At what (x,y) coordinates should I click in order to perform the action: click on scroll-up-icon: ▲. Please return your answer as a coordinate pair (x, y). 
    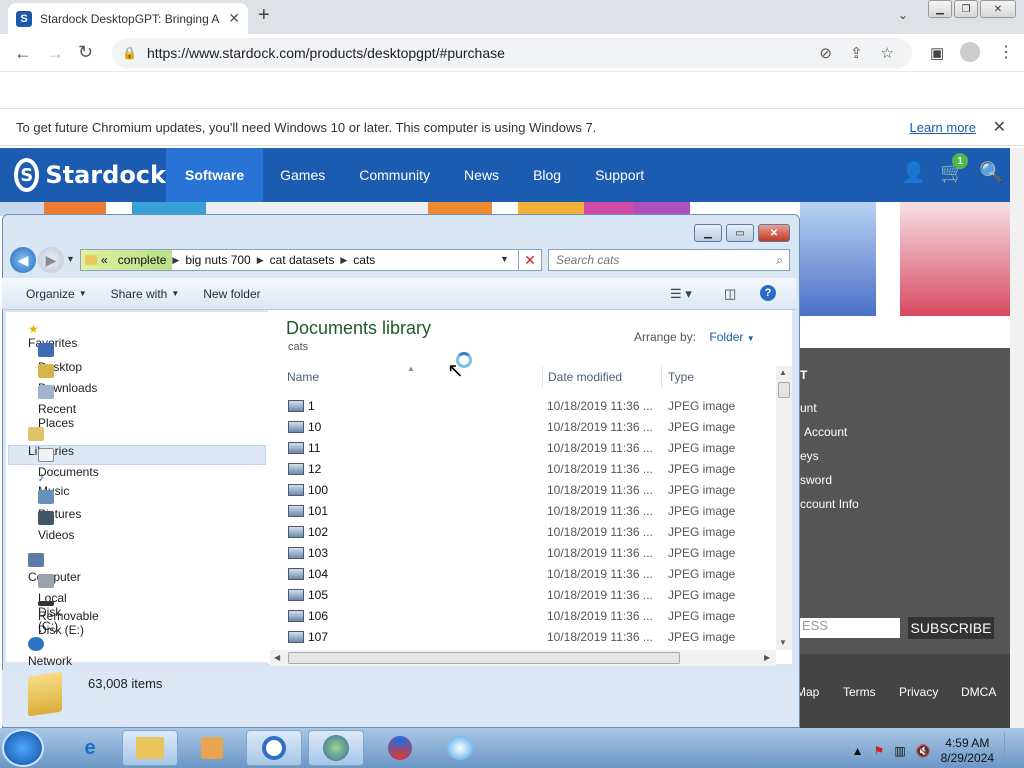
    Looking at the image, I should click on (783, 372).